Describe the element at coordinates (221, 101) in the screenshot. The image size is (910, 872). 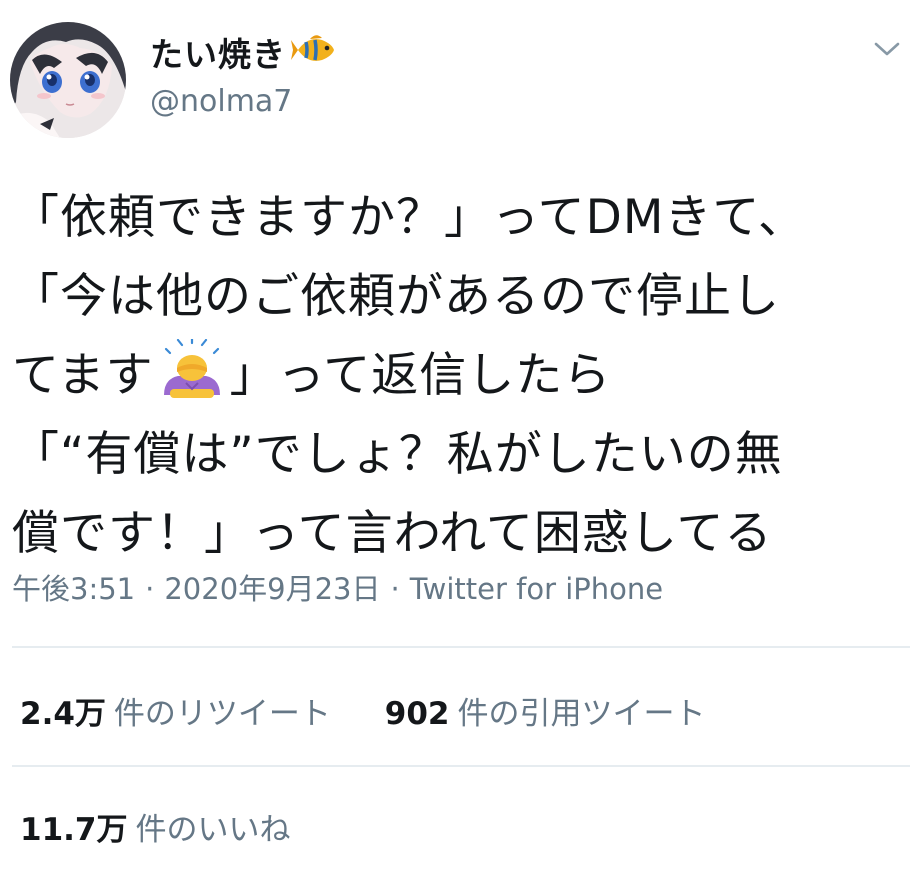
I see `user-handle: @nolma7` at that location.